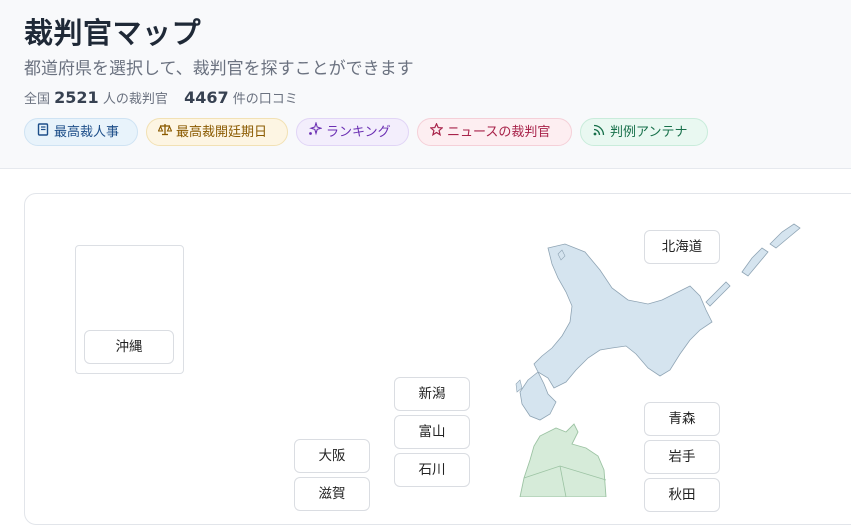  Describe the element at coordinates (129, 347) in the screenshot. I see `prefecture-okinawa: 沖縄` at that location.